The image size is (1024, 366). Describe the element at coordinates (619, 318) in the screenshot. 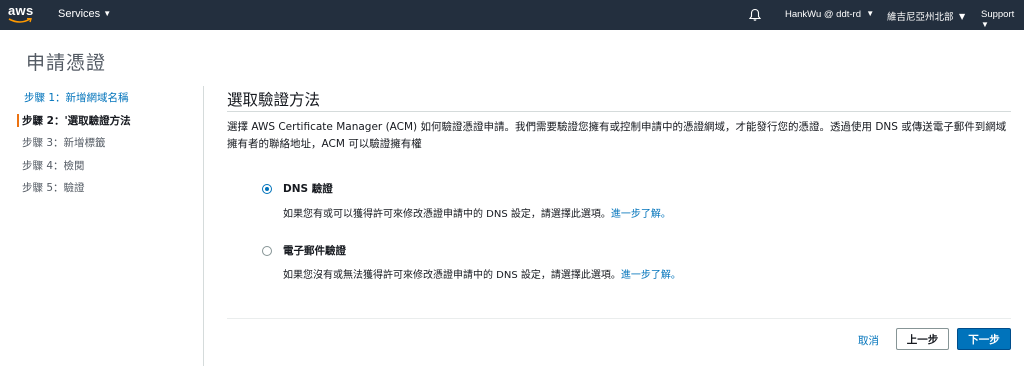

I see `footer-divider` at that location.